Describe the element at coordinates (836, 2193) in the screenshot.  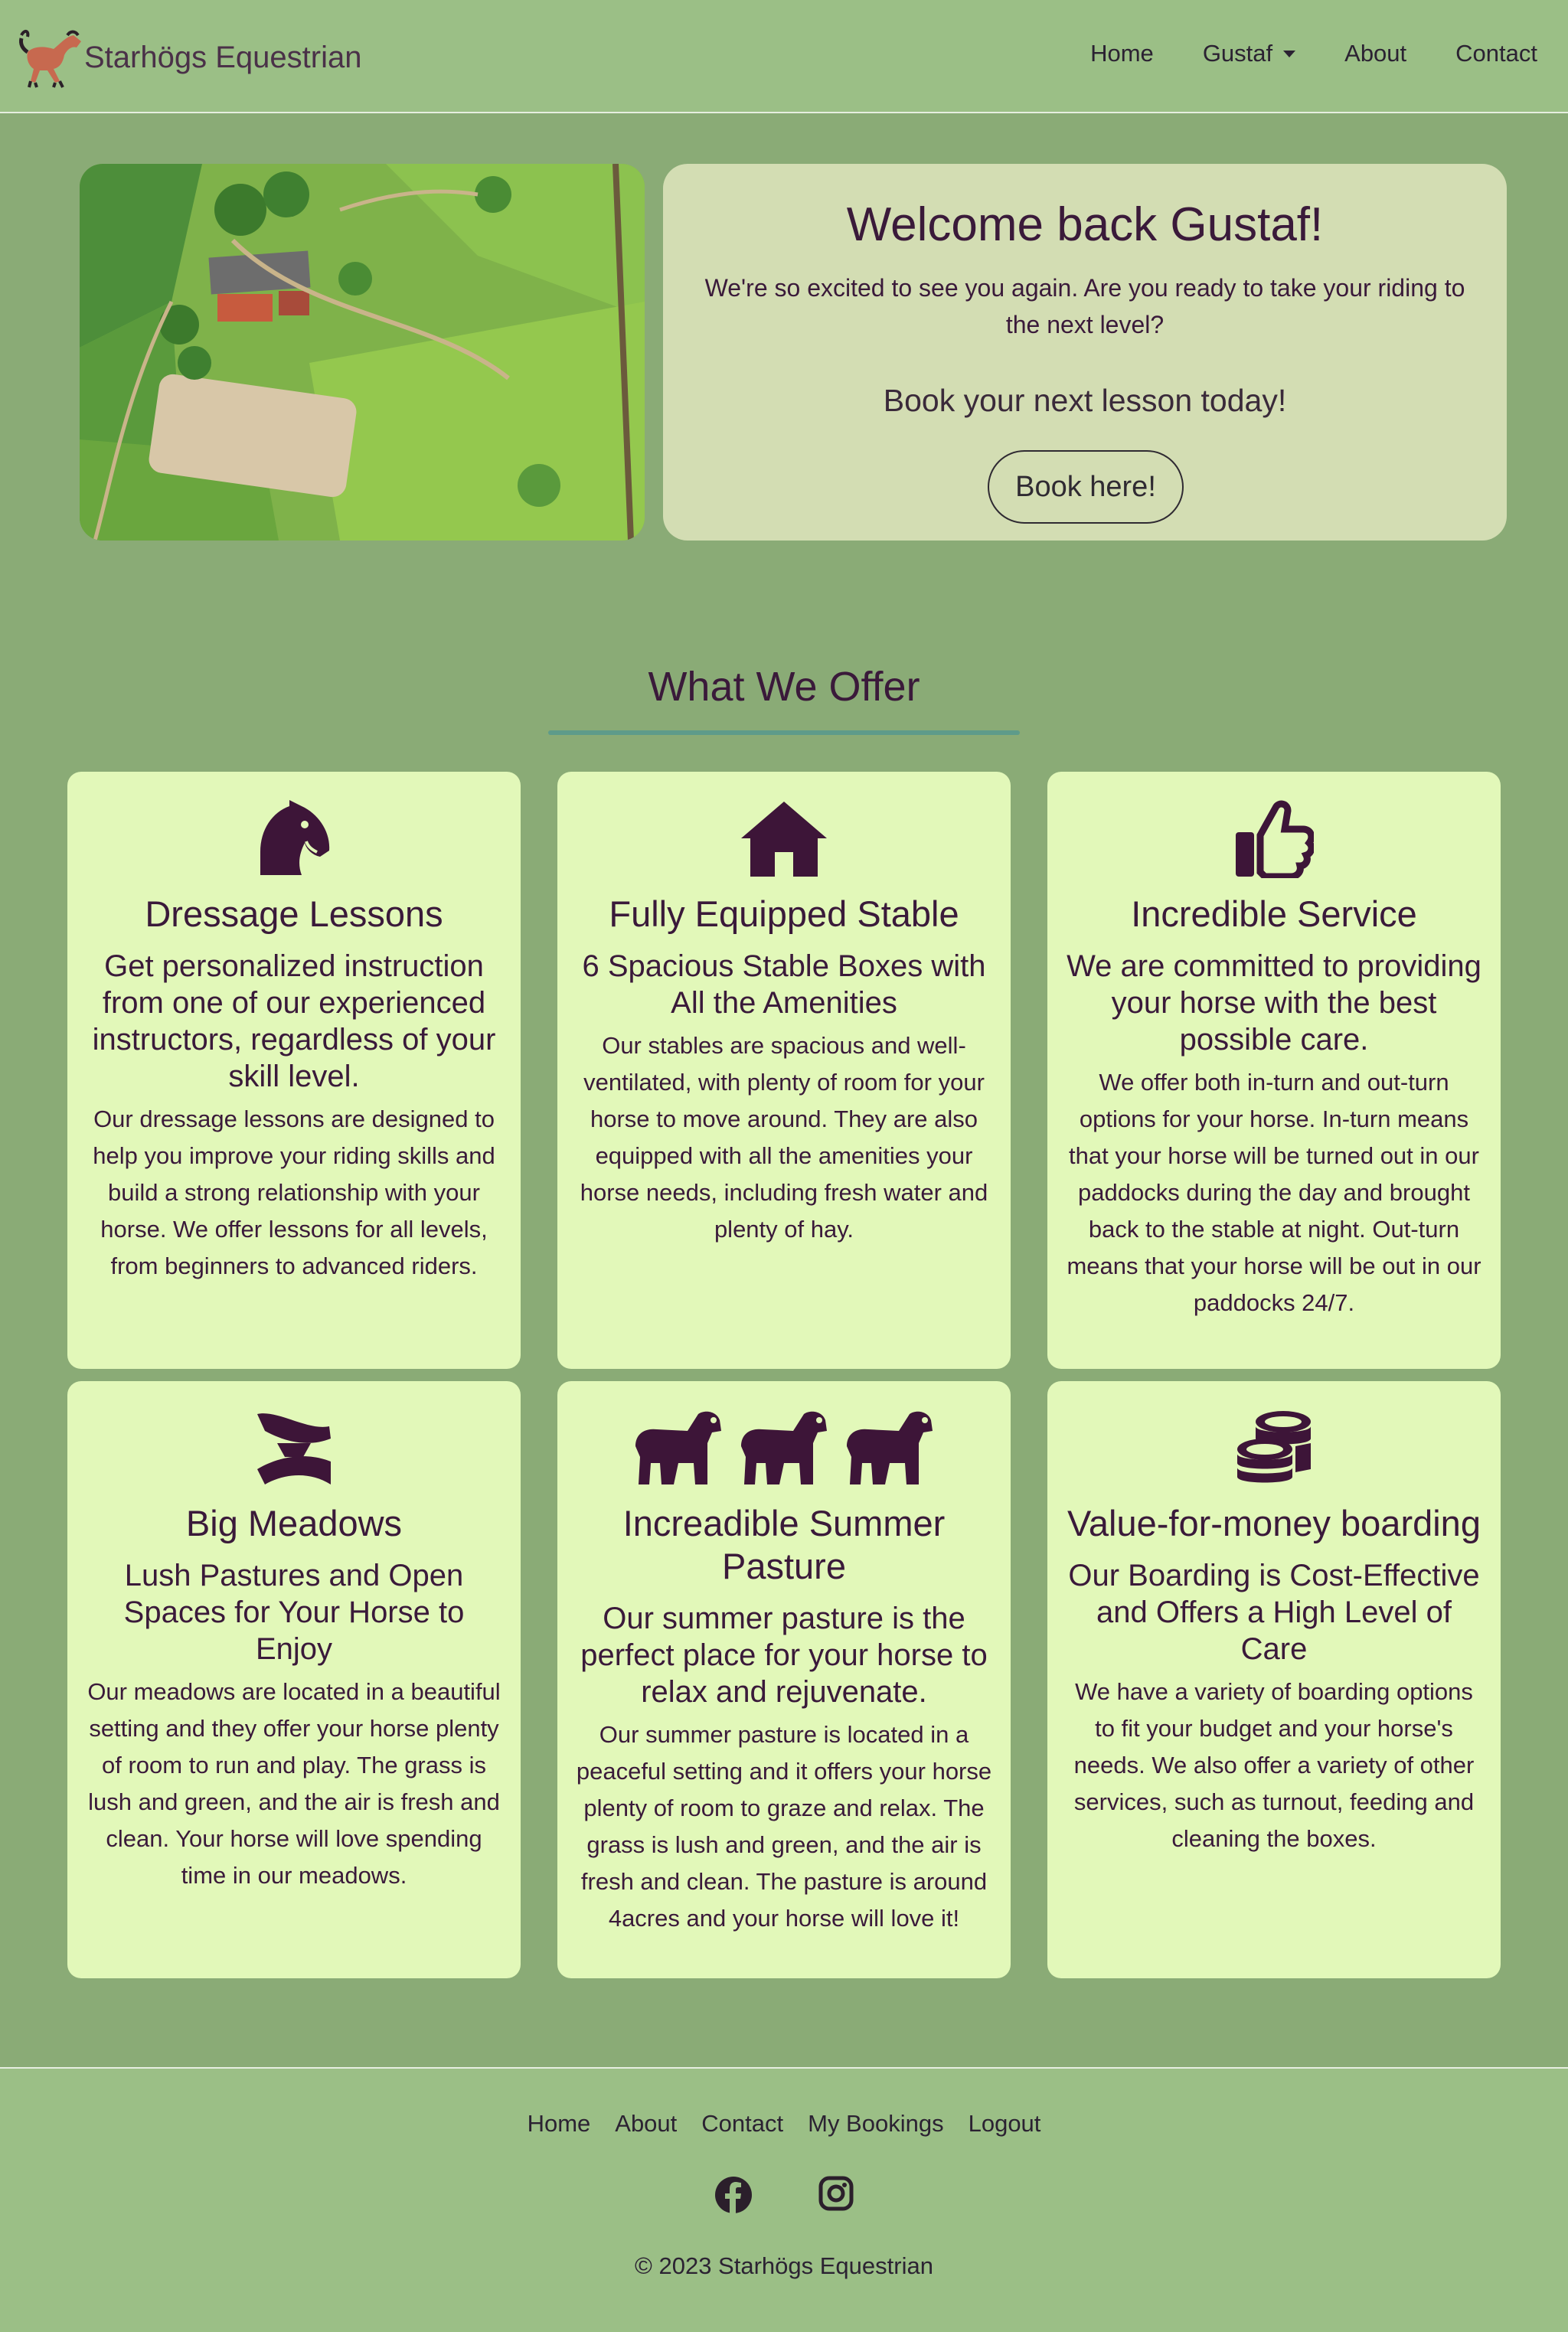
I see `instagram-icon` at that location.